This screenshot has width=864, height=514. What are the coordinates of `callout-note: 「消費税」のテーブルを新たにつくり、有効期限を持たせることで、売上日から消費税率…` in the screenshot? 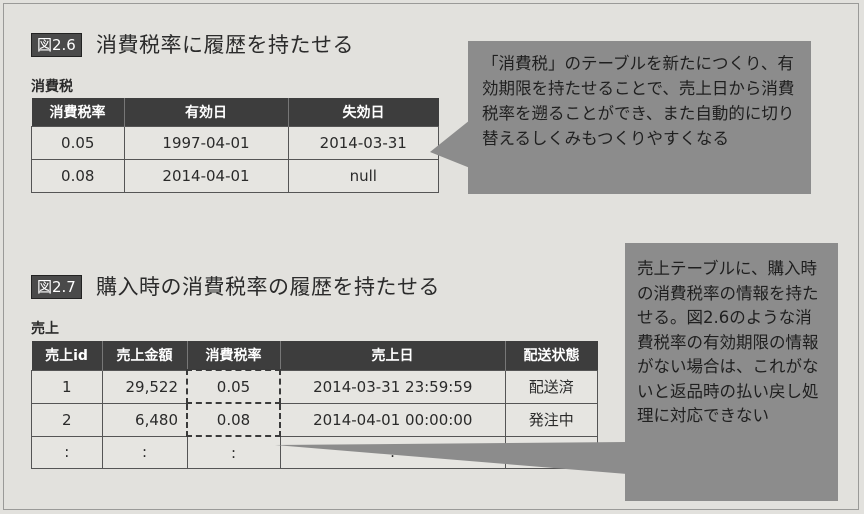 It's located at (639, 117).